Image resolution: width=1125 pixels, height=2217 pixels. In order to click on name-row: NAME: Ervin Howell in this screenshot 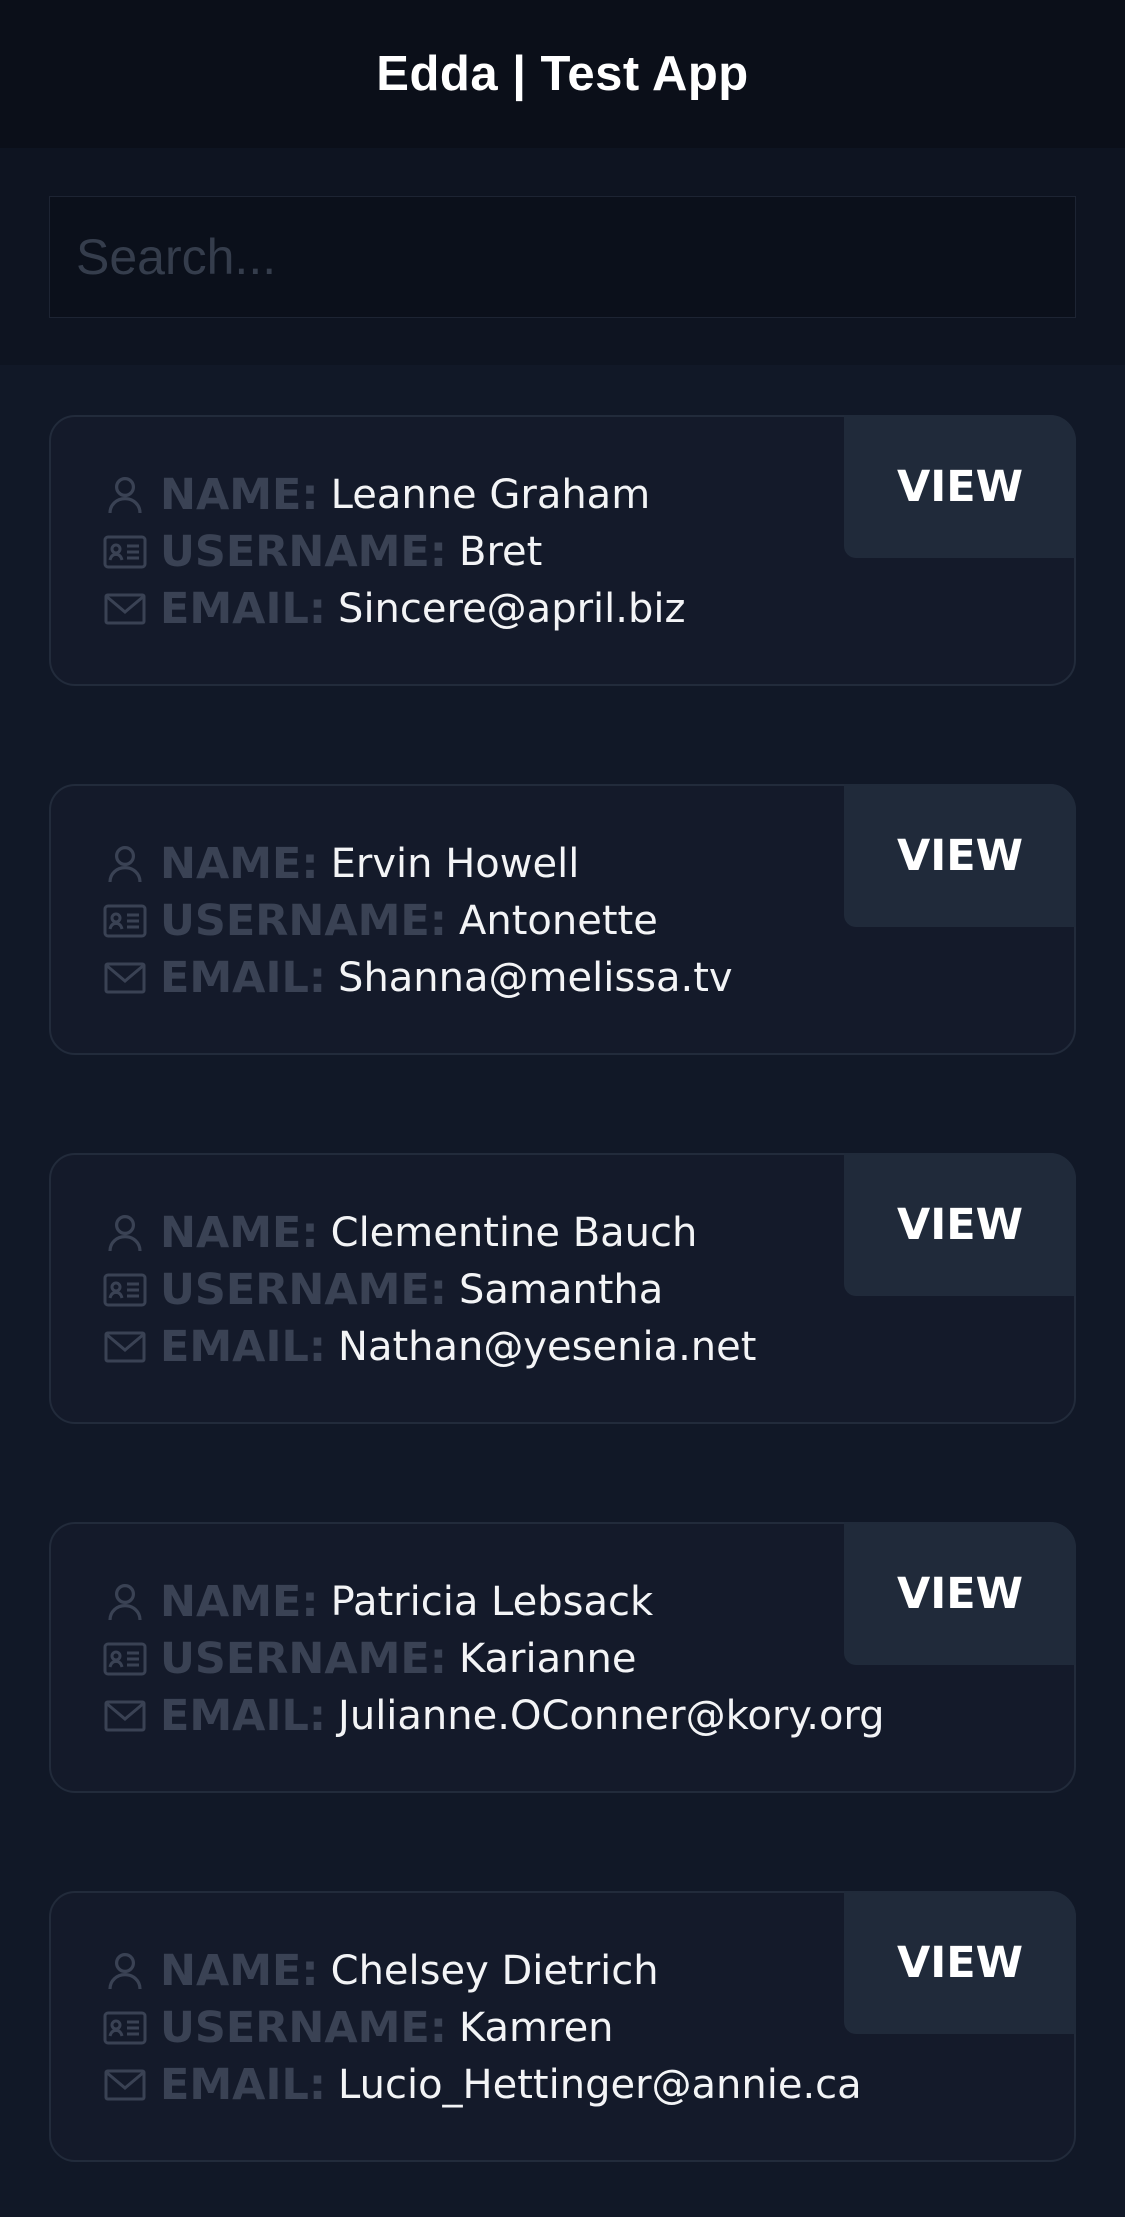, I will do `click(416, 863)`.